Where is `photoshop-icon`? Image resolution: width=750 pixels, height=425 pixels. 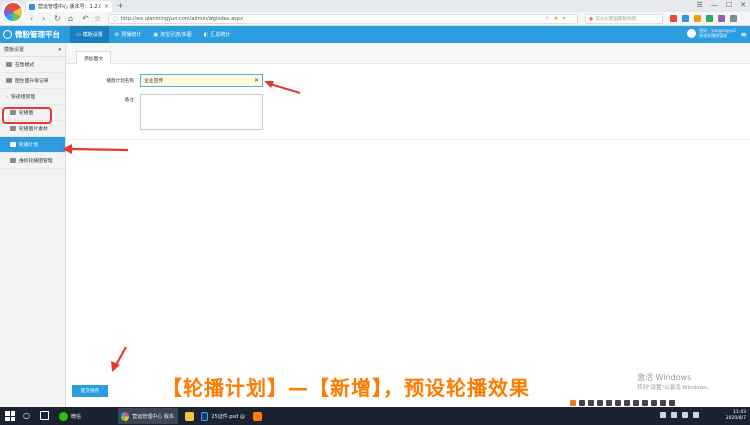
photoshop-icon is located at coordinates (205, 416).